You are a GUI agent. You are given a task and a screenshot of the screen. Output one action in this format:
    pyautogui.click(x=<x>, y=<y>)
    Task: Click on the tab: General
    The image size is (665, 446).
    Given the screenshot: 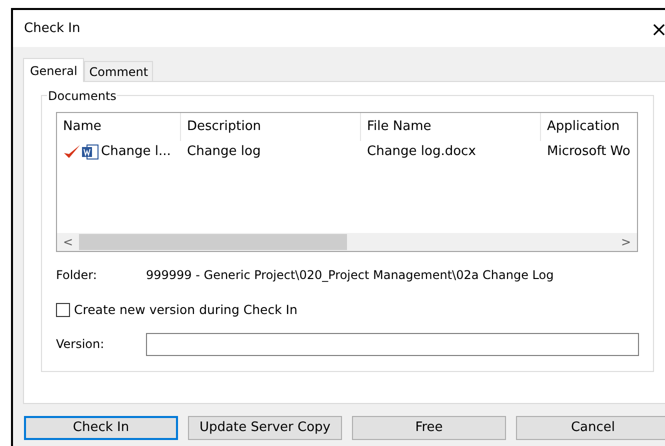 What is the action you would take?
    pyautogui.click(x=53, y=70)
    